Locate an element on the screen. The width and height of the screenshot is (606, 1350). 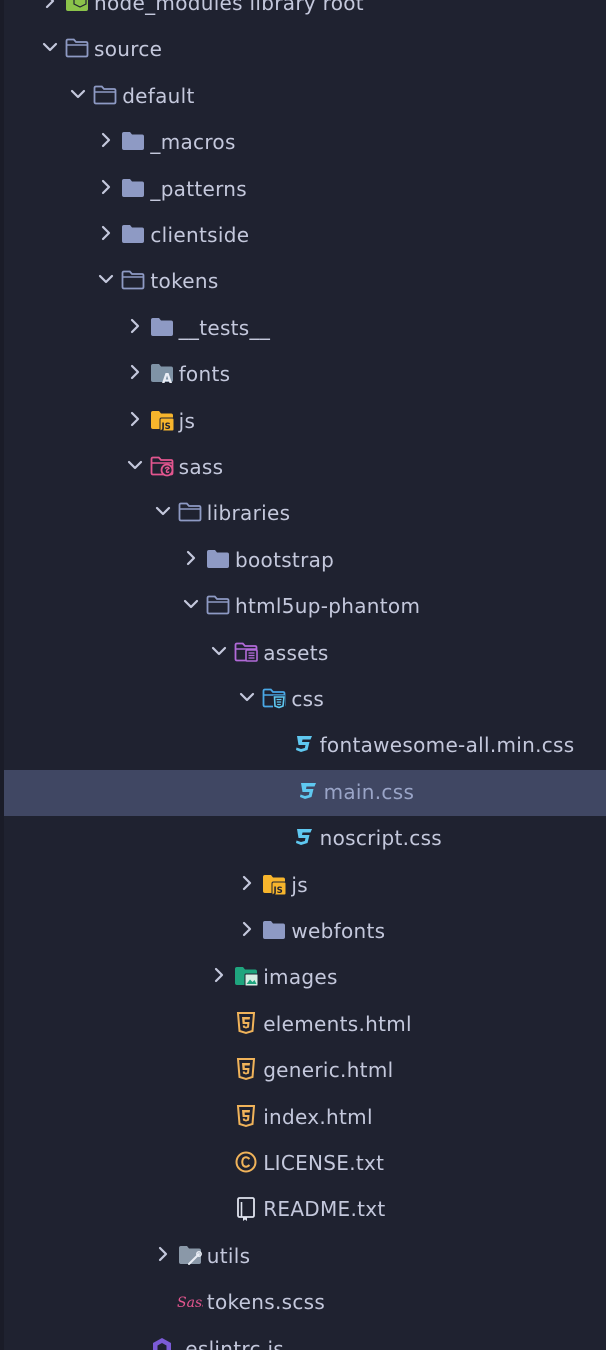
fonts-folder-icon: A is located at coordinates (162, 373).